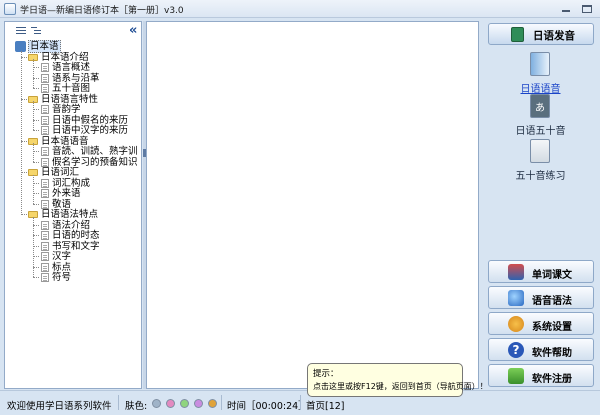  Describe the element at coordinates (65, 57) in the screenshot. I see `tree-group-label: 日本语介绍` at that location.